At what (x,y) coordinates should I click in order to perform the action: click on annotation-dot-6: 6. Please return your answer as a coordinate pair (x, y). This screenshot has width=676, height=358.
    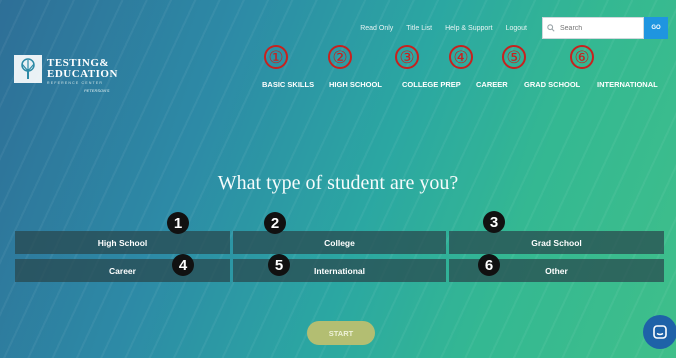
    Looking at the image, I should click on (489, 265).